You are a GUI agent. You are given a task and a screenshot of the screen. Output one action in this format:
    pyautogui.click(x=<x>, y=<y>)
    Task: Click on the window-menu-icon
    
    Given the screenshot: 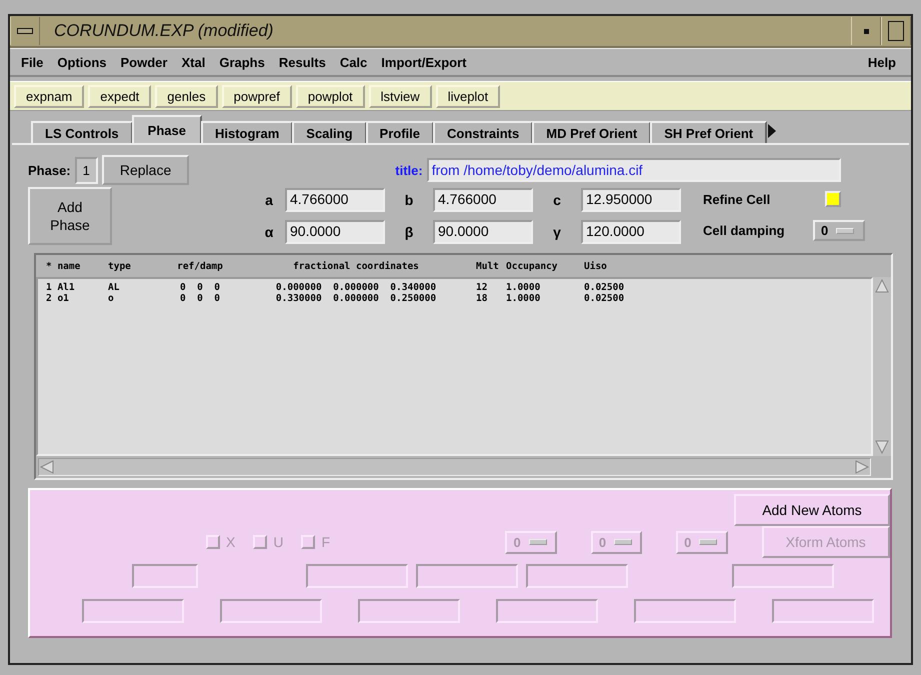 What is the action you would take?
    pyautogui.click(x=25, y=31)
    